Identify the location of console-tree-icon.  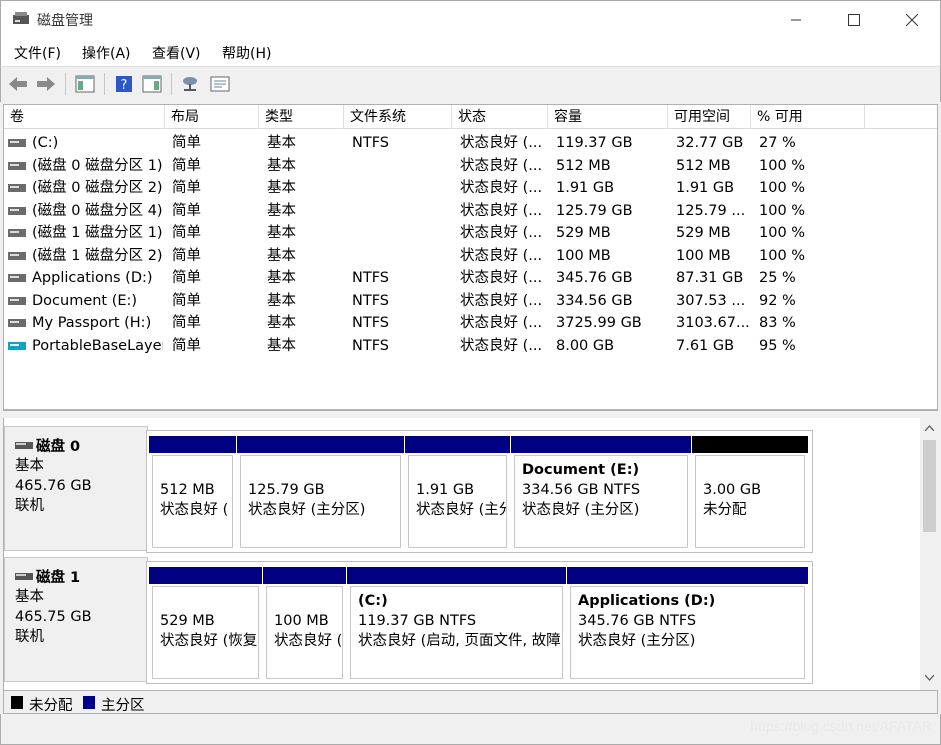
(85, 84).